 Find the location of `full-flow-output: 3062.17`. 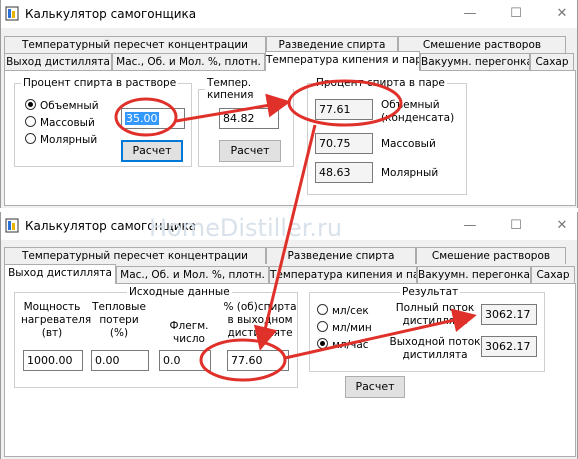

full-flow-output: 3062.17 is located at coordinates (509, 314).